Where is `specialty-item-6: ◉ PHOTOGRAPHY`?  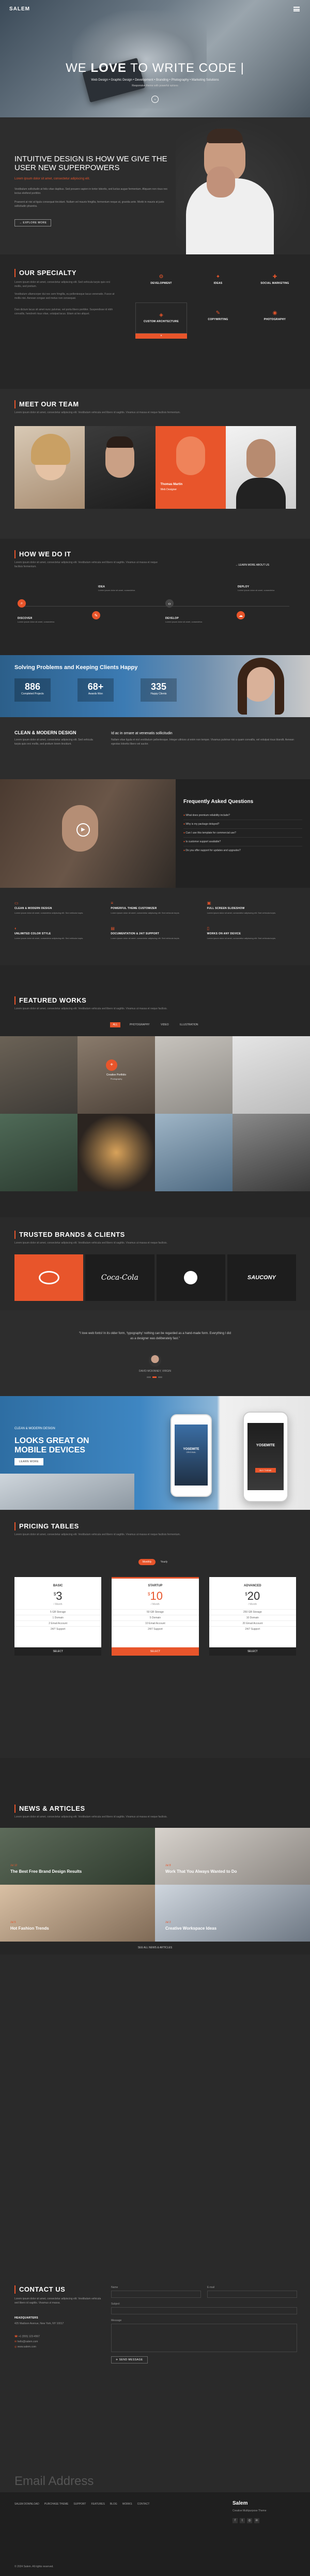 specialty-item-6: ◉ PHOTOGRAPHY is located at coordinates (275, 315).